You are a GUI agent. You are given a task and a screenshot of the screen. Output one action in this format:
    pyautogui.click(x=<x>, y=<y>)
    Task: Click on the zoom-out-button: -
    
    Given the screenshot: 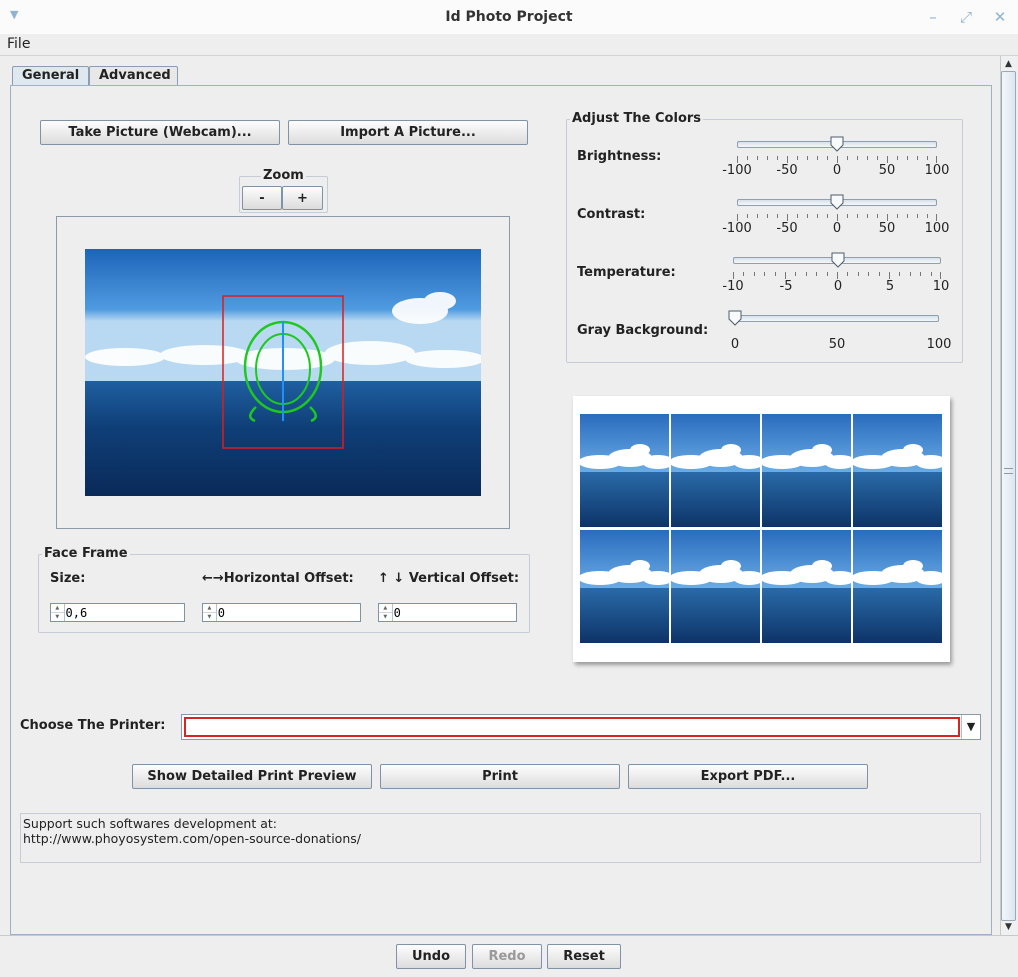 What is the action you would take?
    pyautogui.click(x=262, y=198)
    